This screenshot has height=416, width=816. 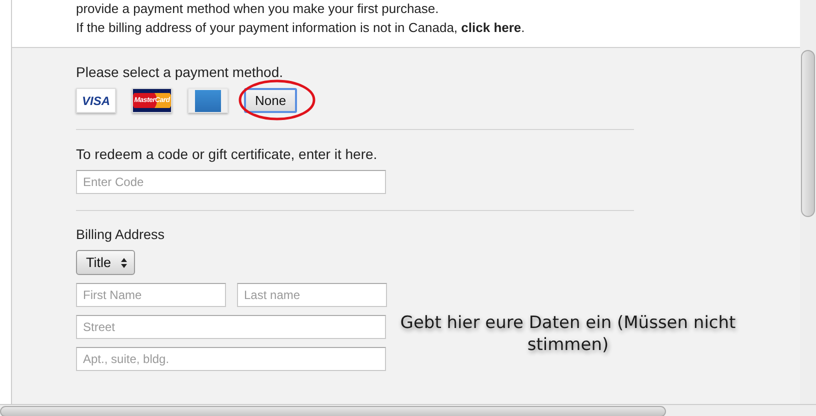 I want to click on billing-note: If the billing address of your payment information is not in Canada, click here., so click(x=301, y=28).